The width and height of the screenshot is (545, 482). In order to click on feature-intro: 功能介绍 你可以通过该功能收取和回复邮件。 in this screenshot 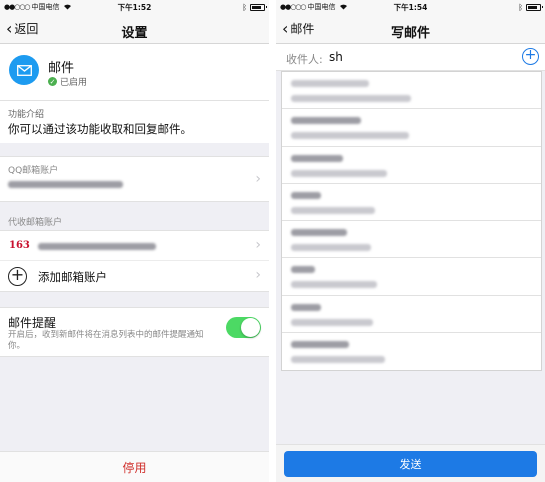, I will do `click(134, 122)`.